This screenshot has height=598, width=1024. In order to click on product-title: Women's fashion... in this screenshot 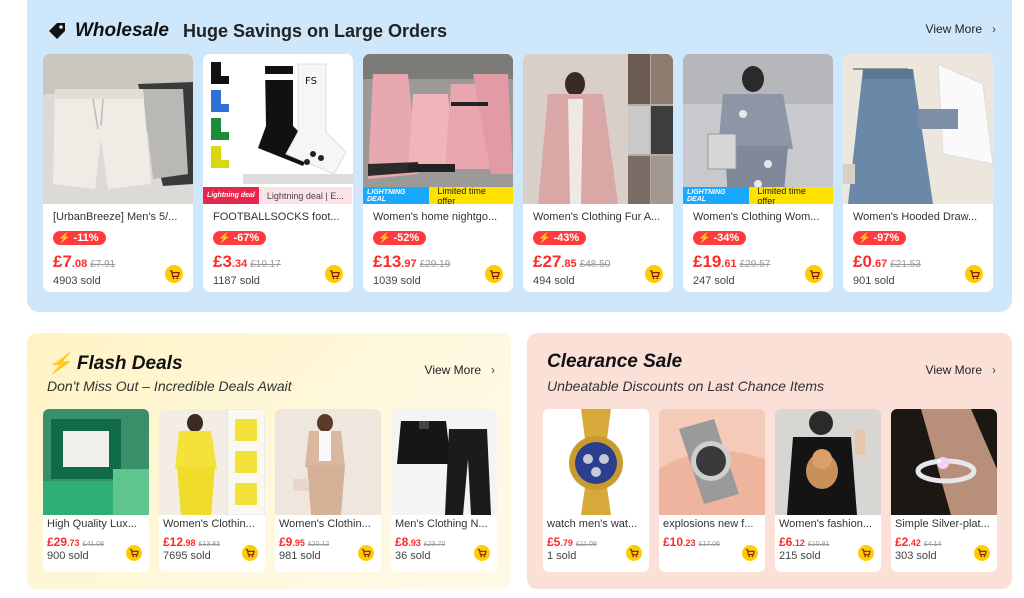, I will do `click(829, 524)`.